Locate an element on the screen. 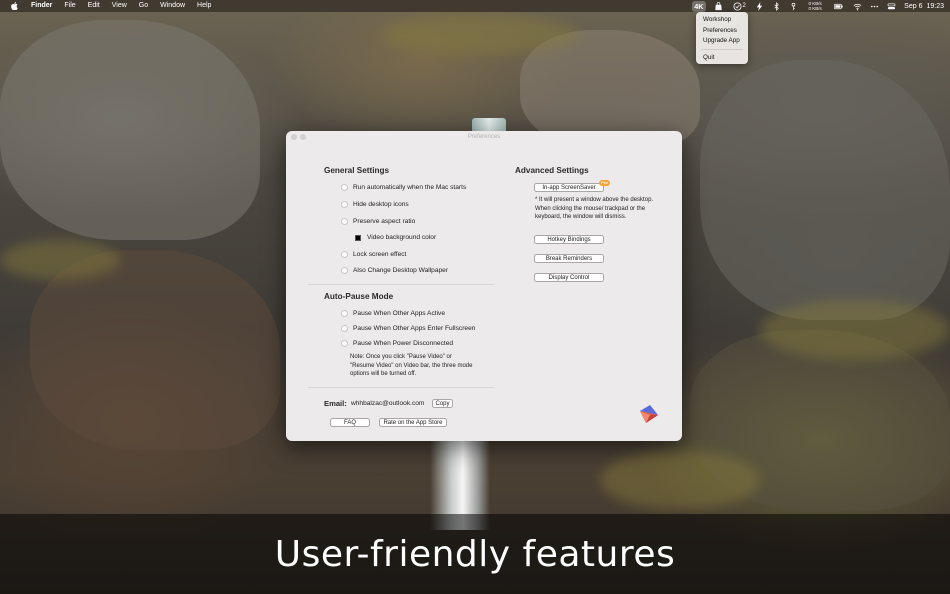  clock-time: 19:23 is located at coordinates (935, 6).